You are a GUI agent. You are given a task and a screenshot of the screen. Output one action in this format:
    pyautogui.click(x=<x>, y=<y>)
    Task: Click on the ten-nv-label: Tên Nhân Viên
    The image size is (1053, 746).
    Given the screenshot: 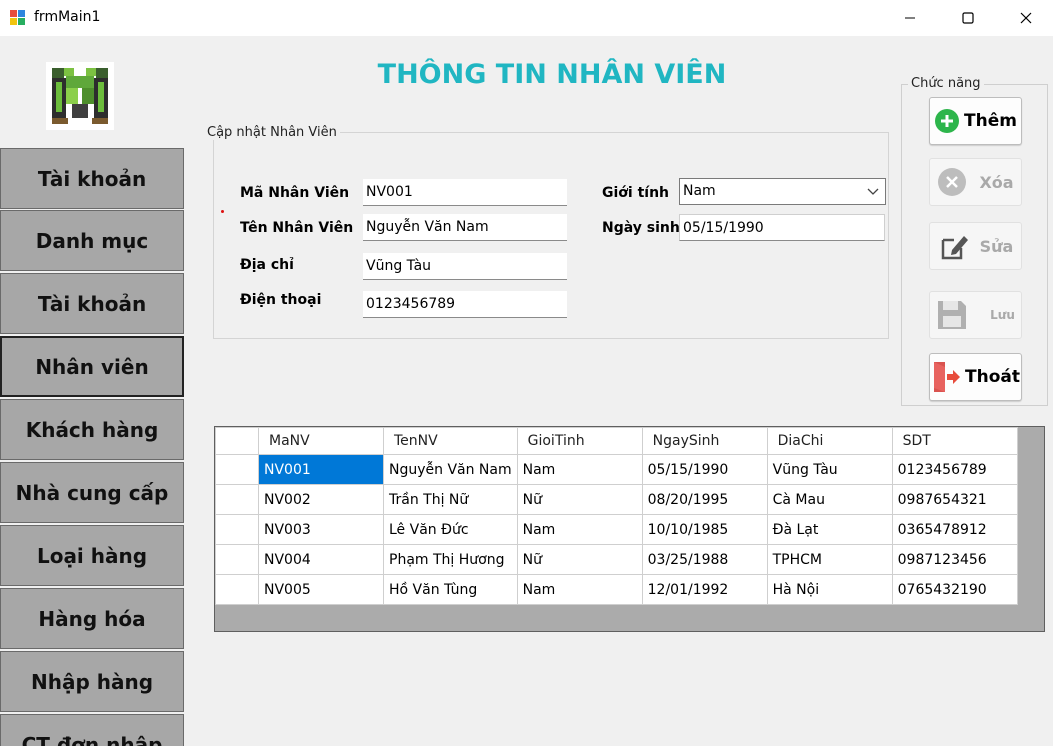 What is the action you would take?
    pyautogui.click(x=297, y=228)
    